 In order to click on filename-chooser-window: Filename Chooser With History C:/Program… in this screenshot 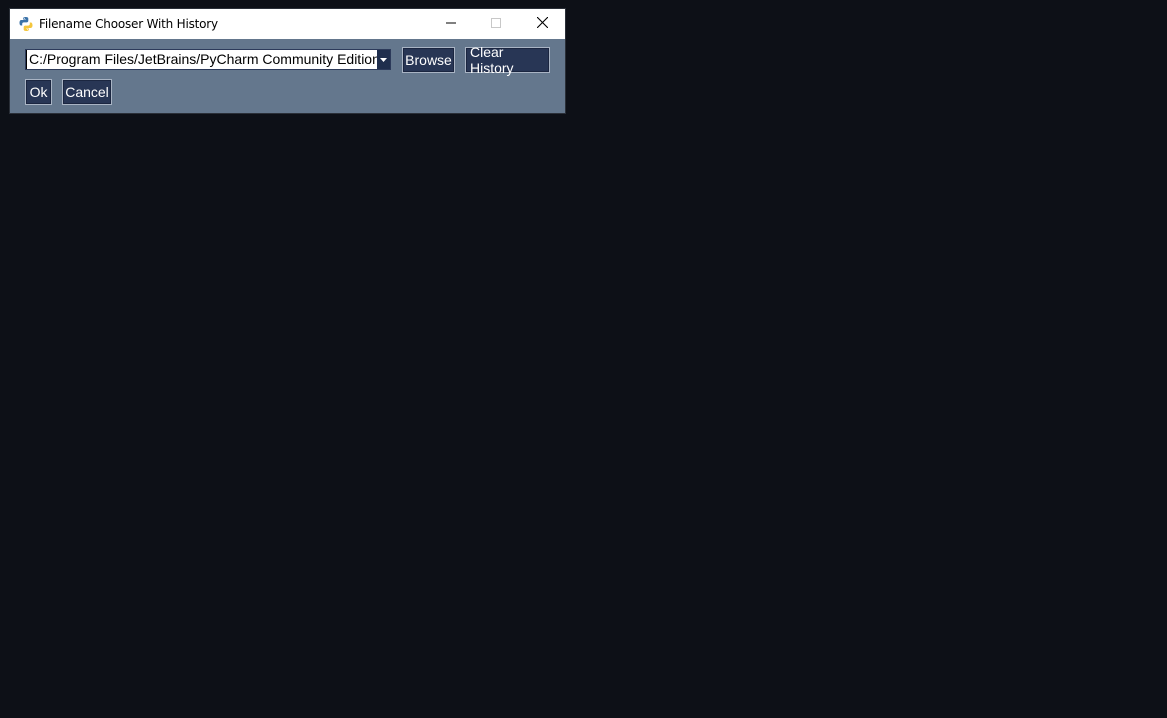, I will do `click(287, 61)`.